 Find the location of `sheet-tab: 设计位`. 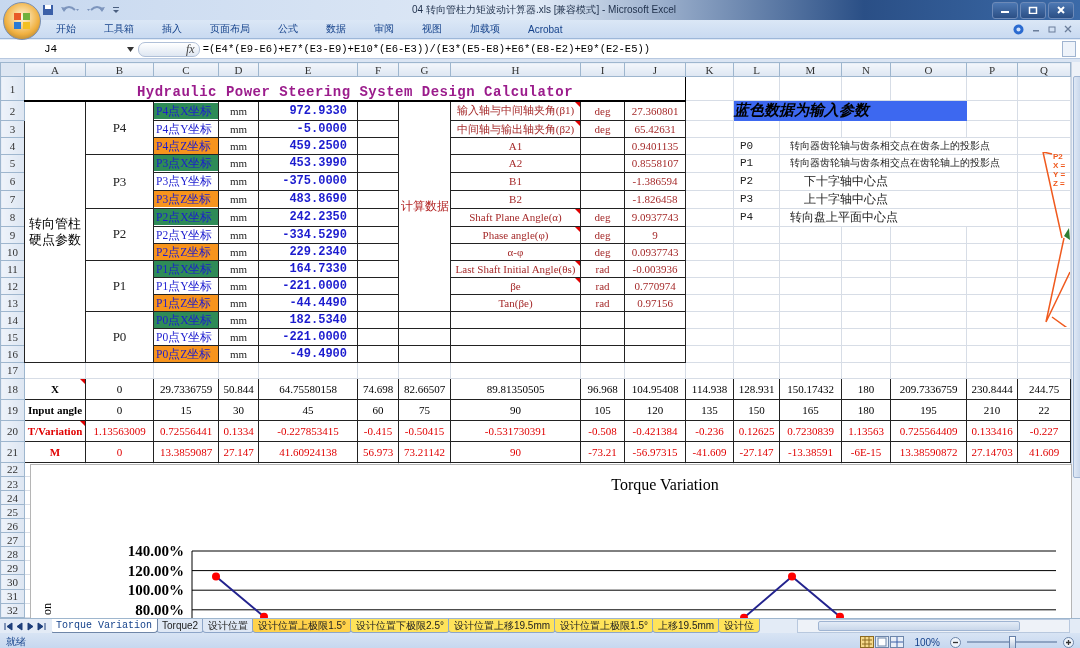

sheet-tab: 设计位 is located at coordinates (739, 626).